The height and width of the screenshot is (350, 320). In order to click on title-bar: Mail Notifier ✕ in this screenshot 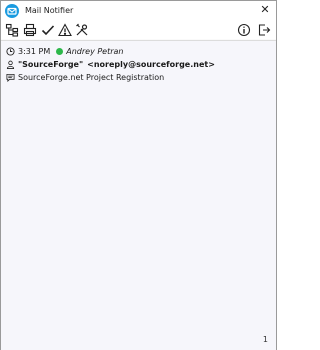, I will do `click(138, 11)`.